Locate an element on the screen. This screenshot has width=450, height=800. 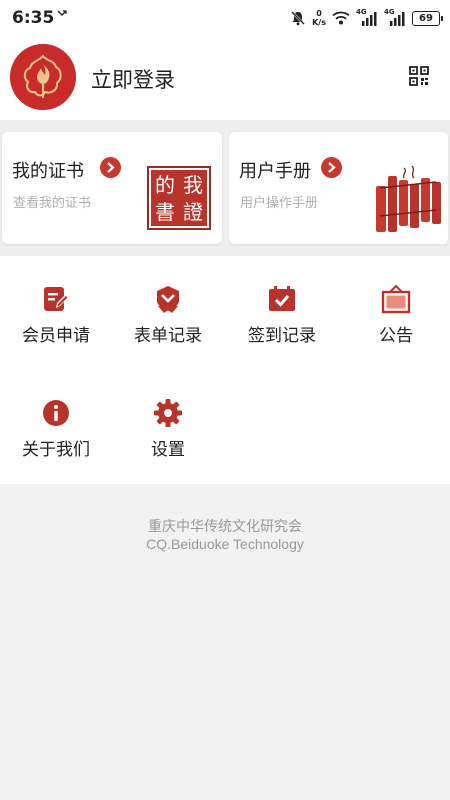
battery-indicator: 69 is located at coordinates (427, 18).